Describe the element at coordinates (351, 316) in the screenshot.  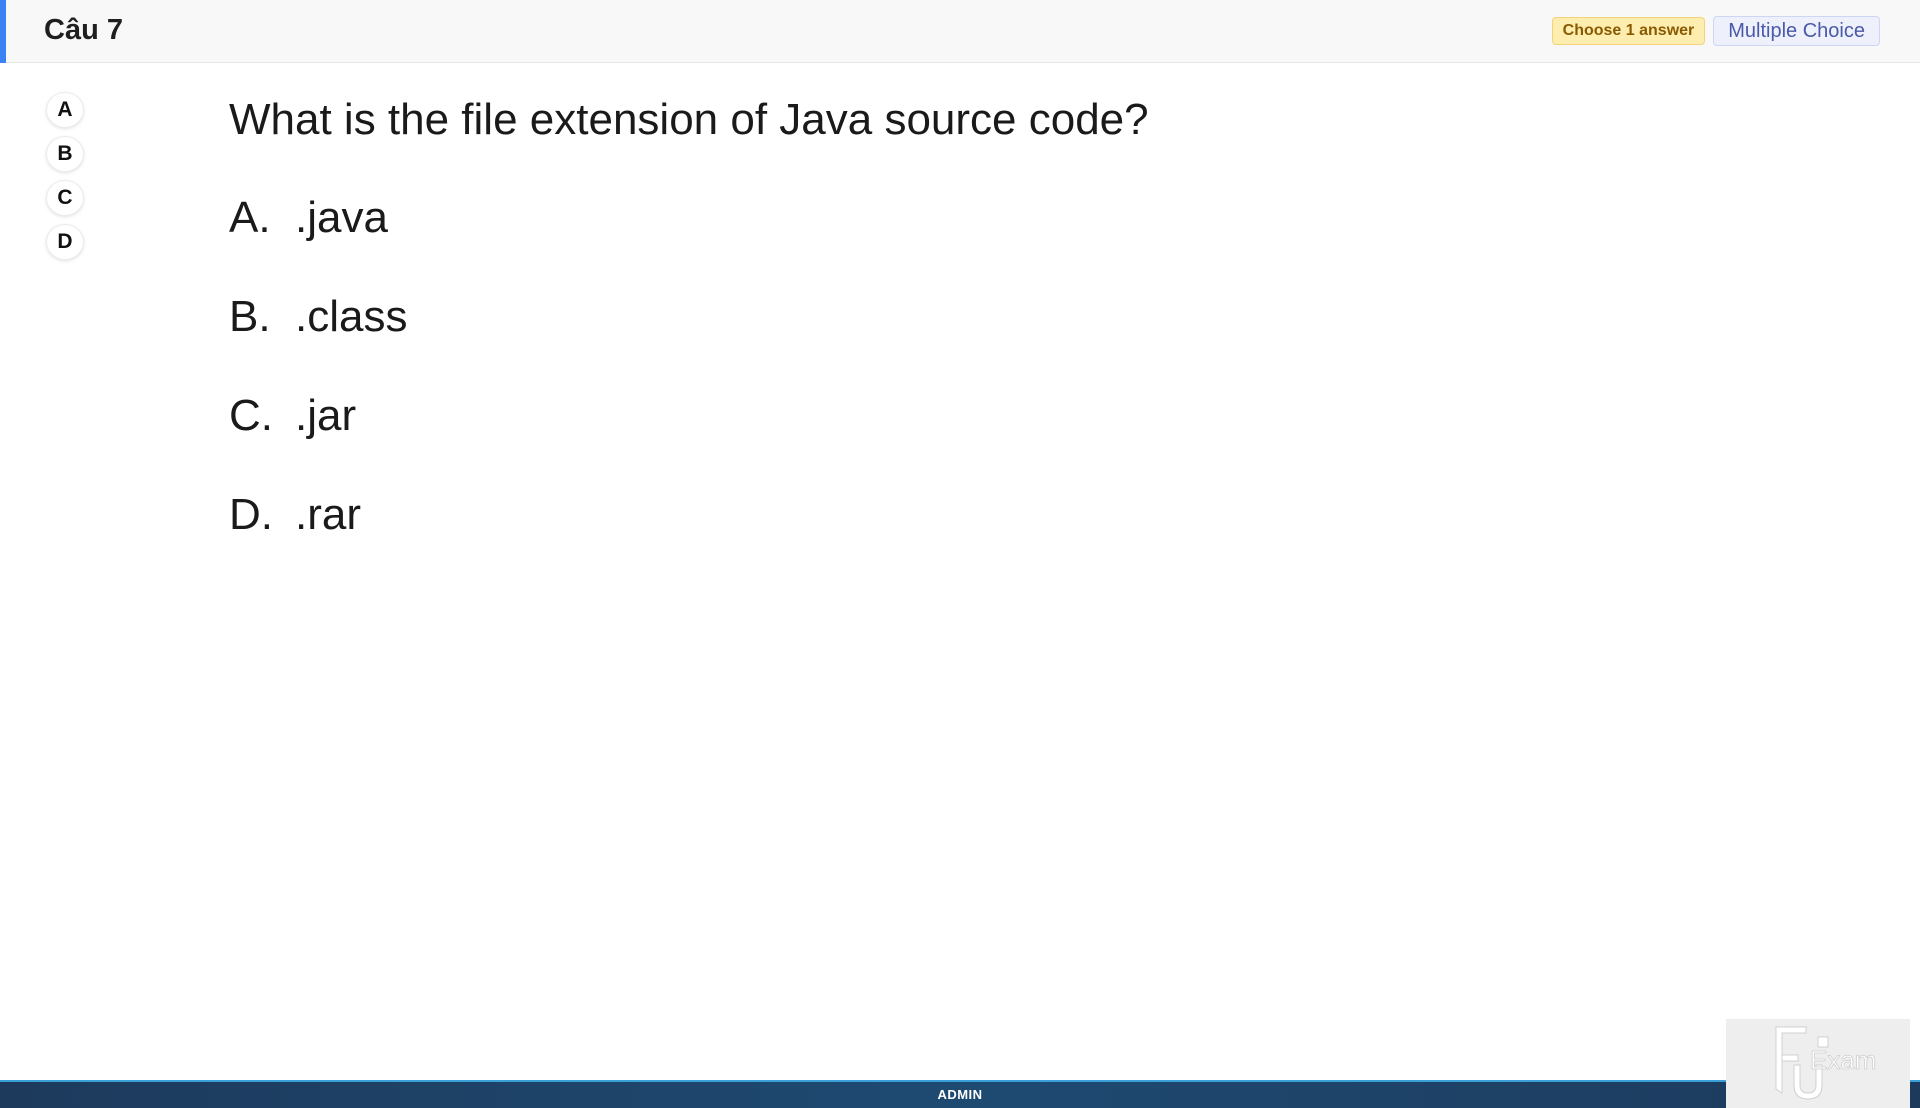
I see `option-text: .class` at that location.